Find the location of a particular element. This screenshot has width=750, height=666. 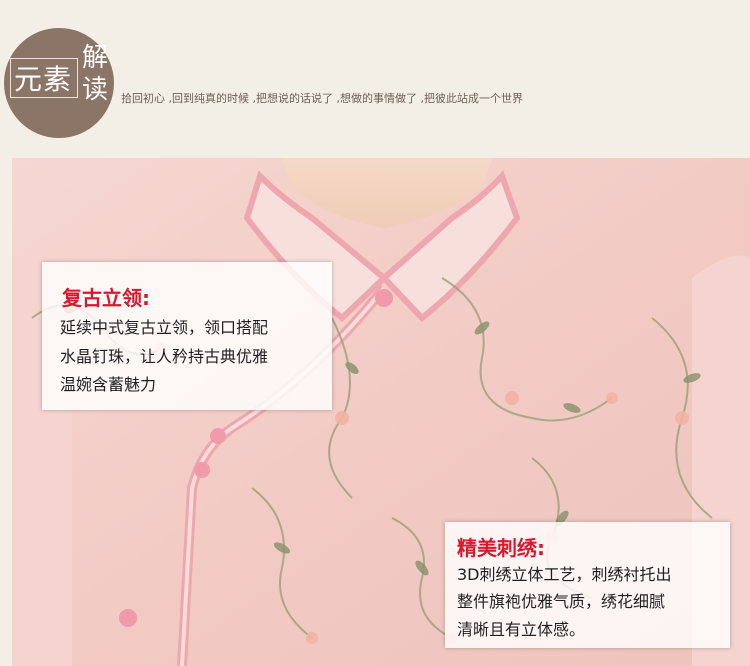

callout-line: 水晶钉珠，让人矜持古典优雅 is located at coordinates (164, 356).